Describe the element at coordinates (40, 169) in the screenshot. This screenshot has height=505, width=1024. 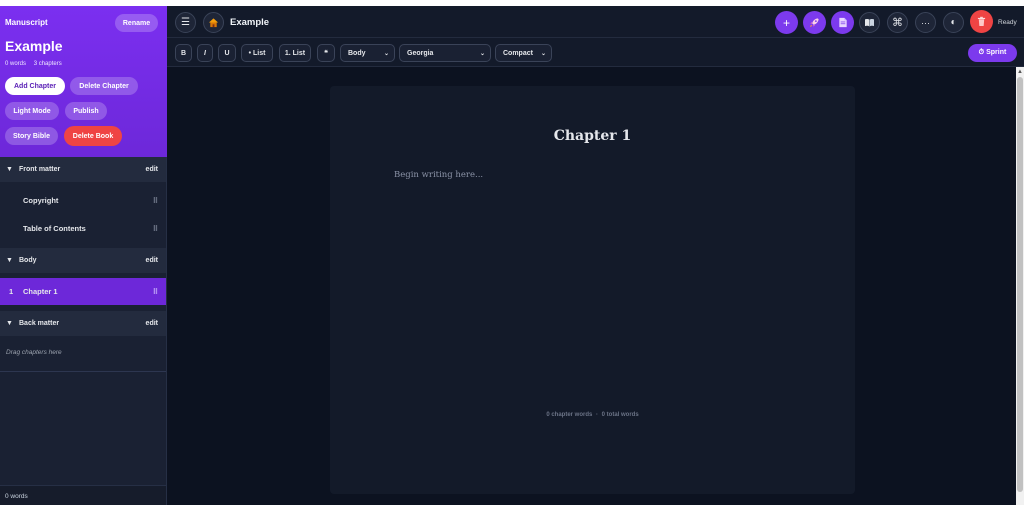
I see `section-label: Front matter` at that location.